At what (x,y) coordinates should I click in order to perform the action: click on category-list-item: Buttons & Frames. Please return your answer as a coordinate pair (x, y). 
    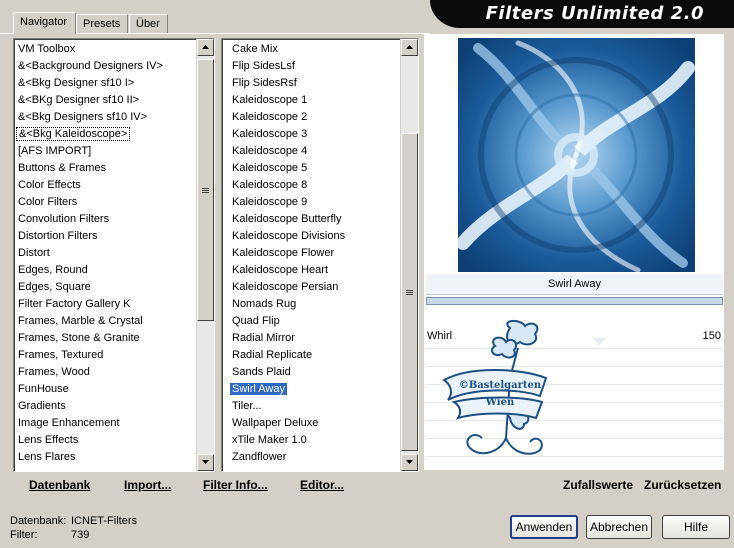
    Looking at the image, I should click on (105, 168).